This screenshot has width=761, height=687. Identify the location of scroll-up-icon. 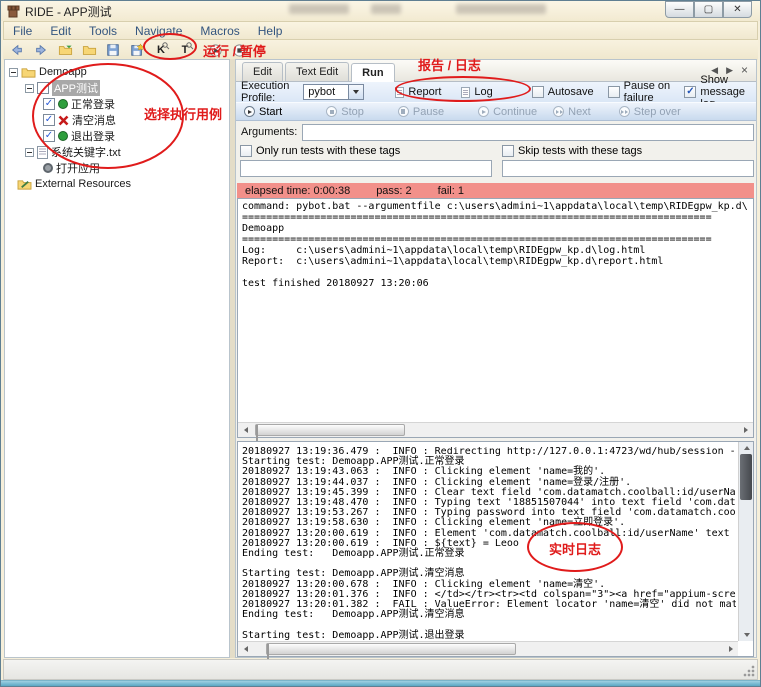
(746, 448).